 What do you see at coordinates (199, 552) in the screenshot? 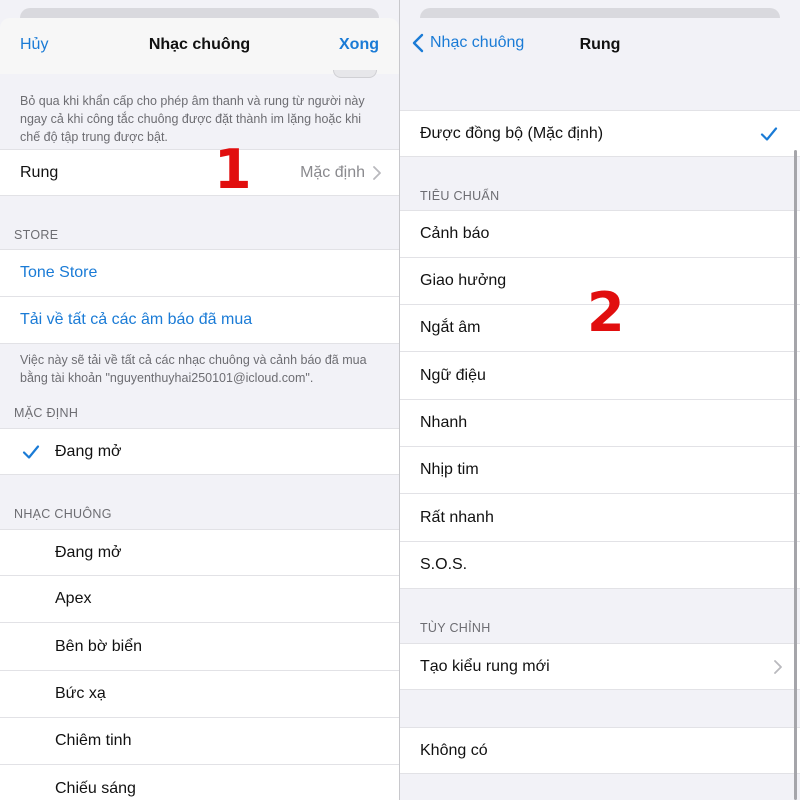
I see `ringtone-row: Đang mở` at bounding box center [199, 552].